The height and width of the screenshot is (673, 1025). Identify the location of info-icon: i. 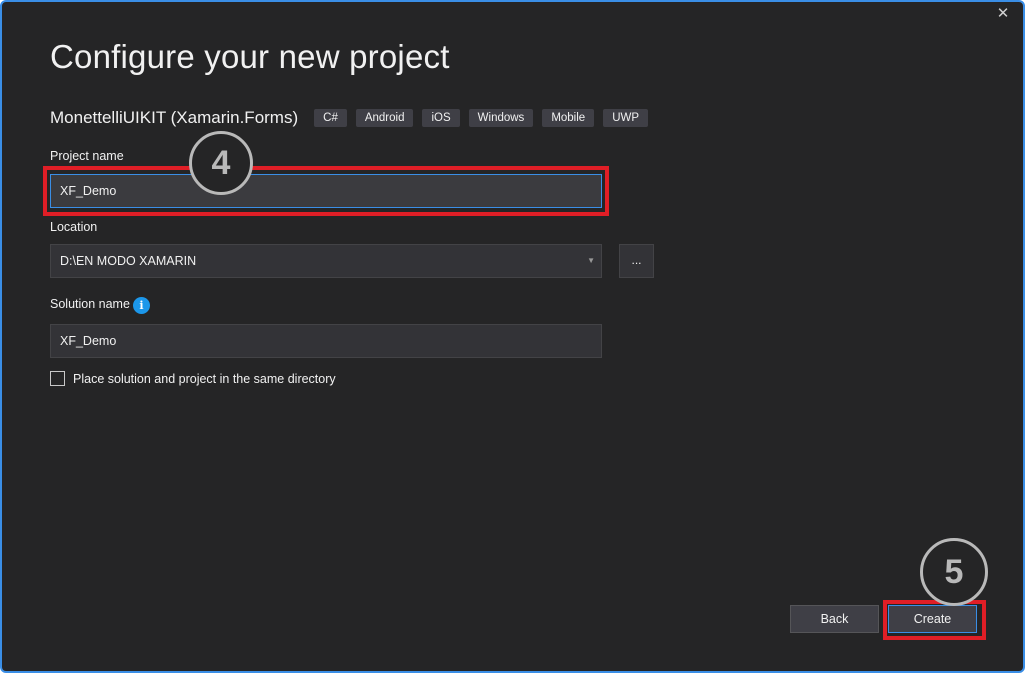
(141, 305).